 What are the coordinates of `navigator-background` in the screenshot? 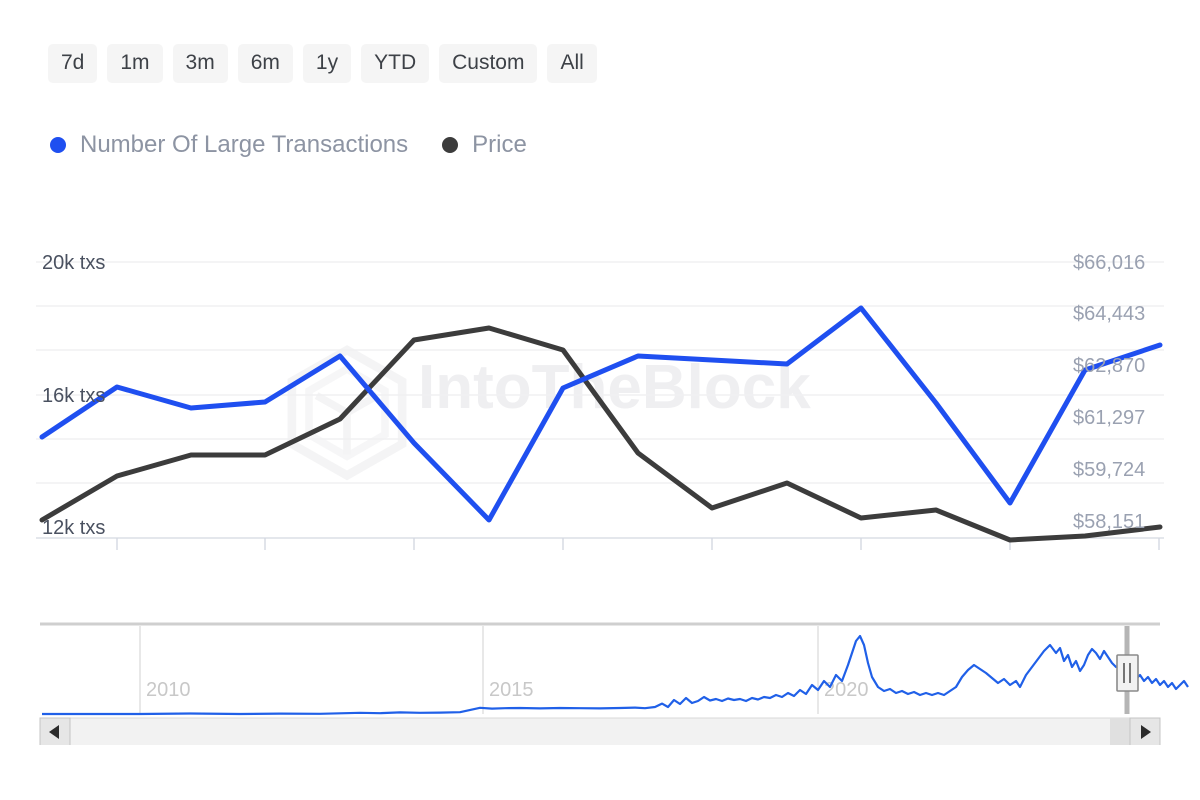 It's located at (600, 670).